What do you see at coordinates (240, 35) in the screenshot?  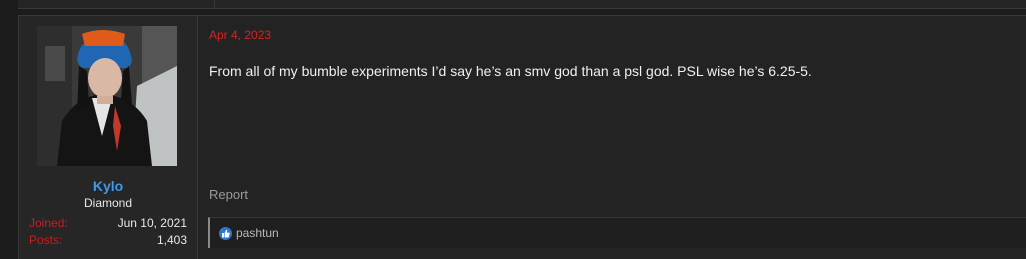 I see `post-date: Apr 4, 2023` at bounding box center [240, 35].